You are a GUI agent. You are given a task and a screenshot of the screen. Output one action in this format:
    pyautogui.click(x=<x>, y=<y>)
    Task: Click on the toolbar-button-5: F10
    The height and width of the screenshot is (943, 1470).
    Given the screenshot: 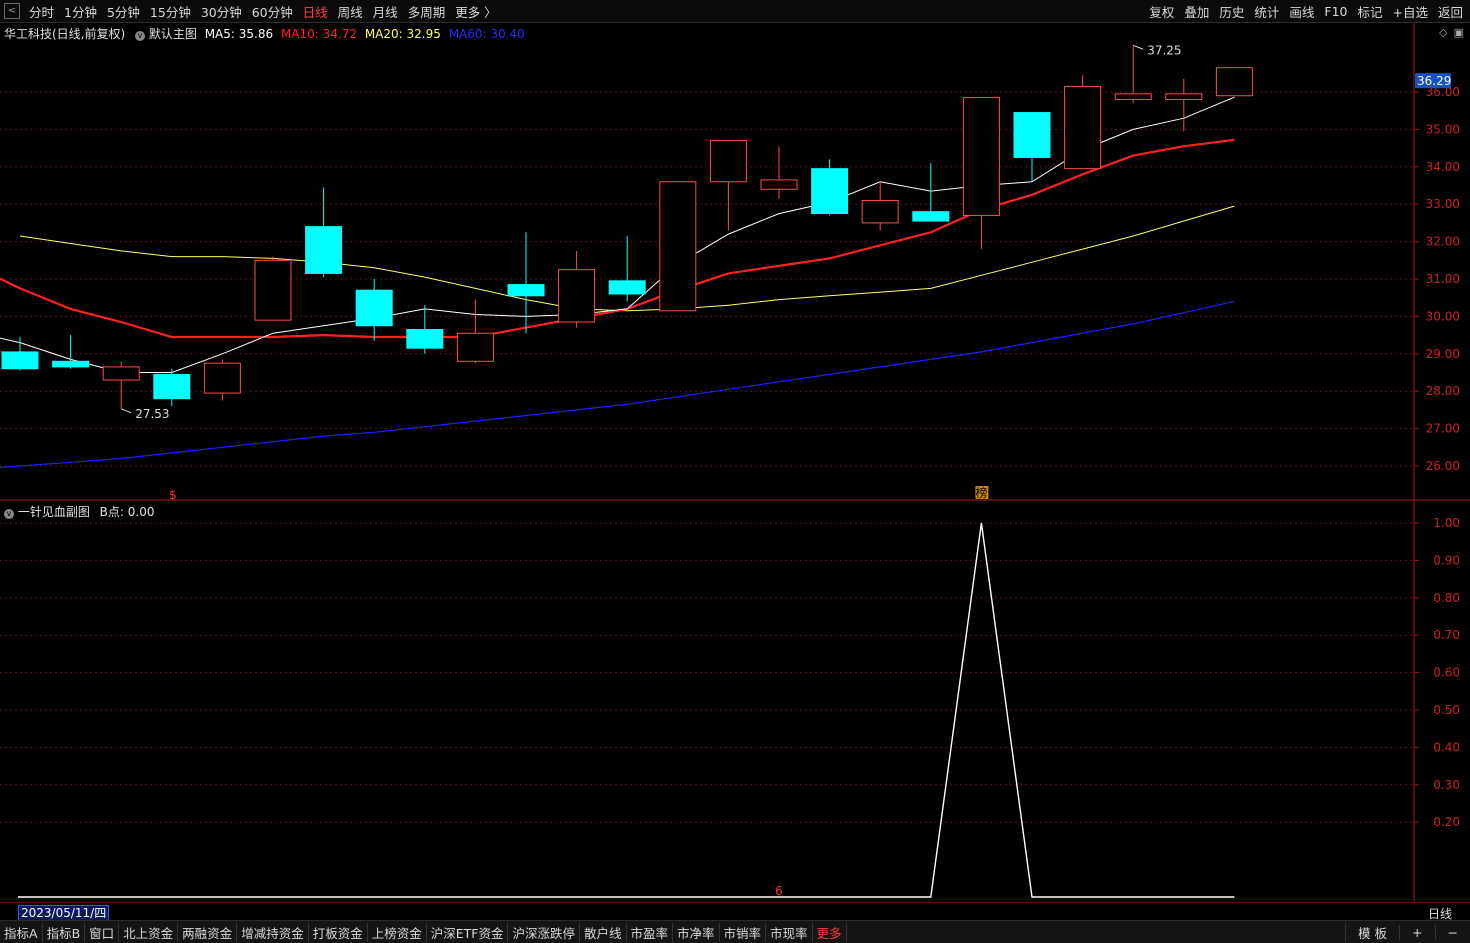 What is the action you would take?
    pyautogui.click(x=1335, y=11)
    